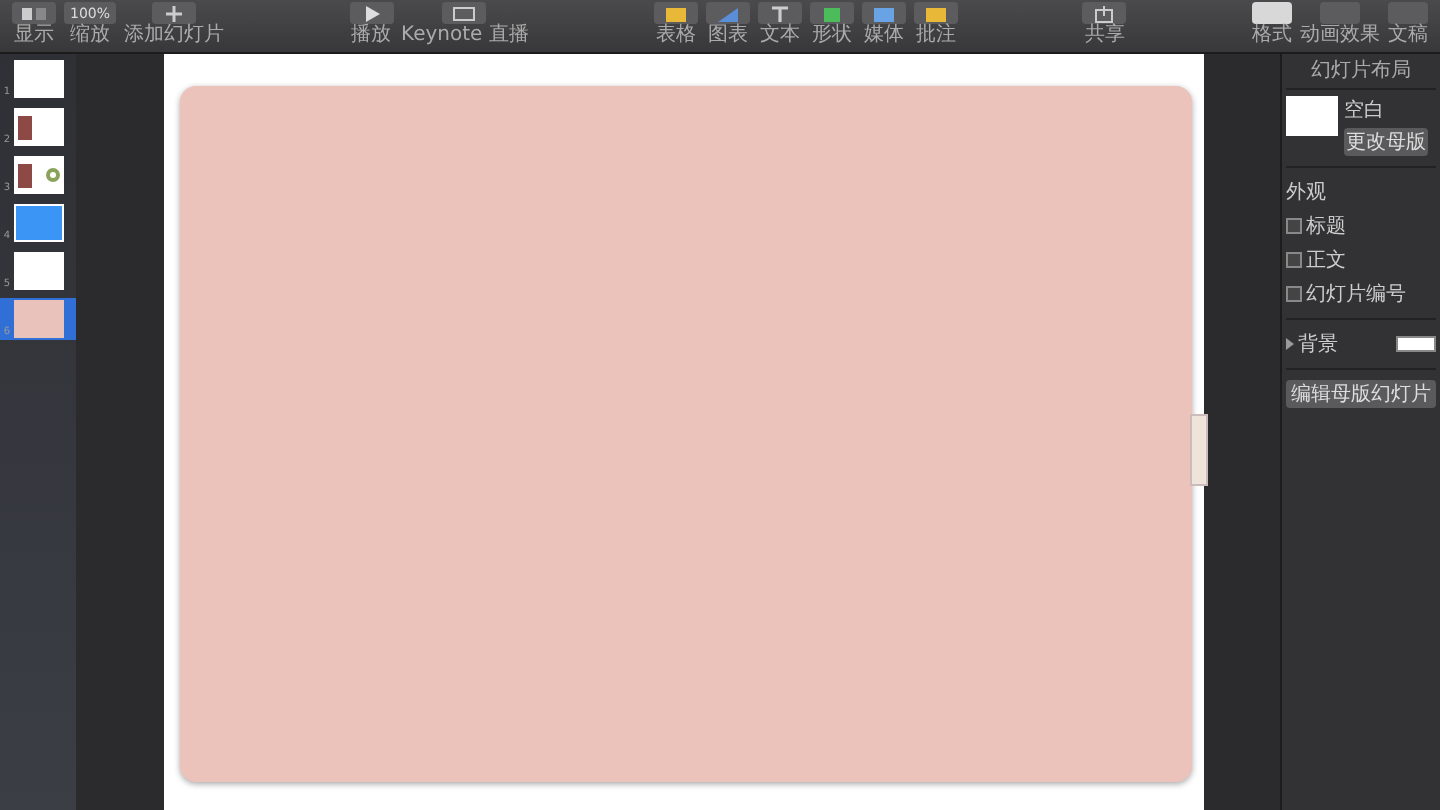  I want to click on change-master-button: 更改母版, so click(1386, 142).